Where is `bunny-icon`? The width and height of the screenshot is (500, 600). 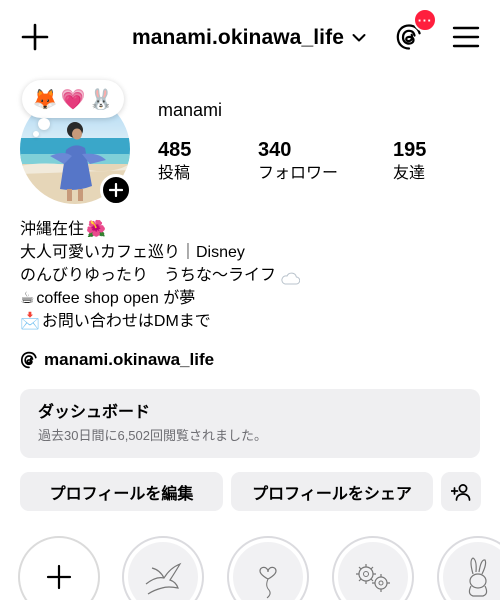 bunny-icon is located at coordinates (478, 577).